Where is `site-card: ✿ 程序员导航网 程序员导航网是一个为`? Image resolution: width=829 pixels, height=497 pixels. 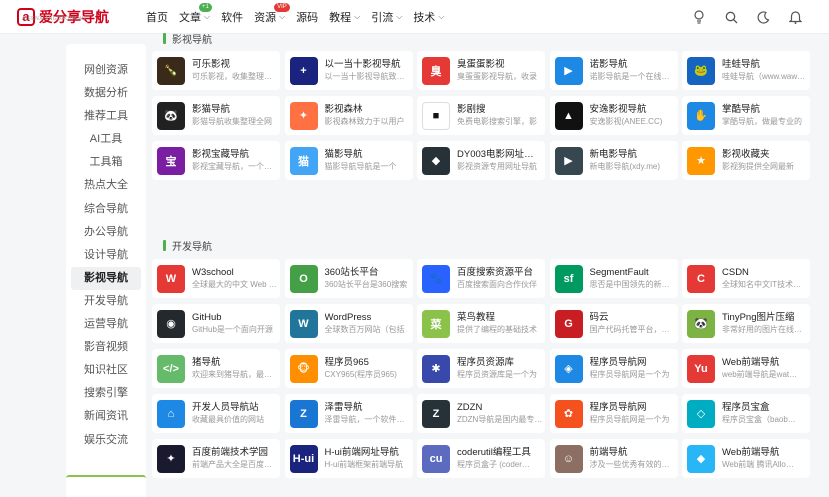 site-card: ✿ 程序员导航网 程序员导航网是一个为 is located at coordinates (613, 413).